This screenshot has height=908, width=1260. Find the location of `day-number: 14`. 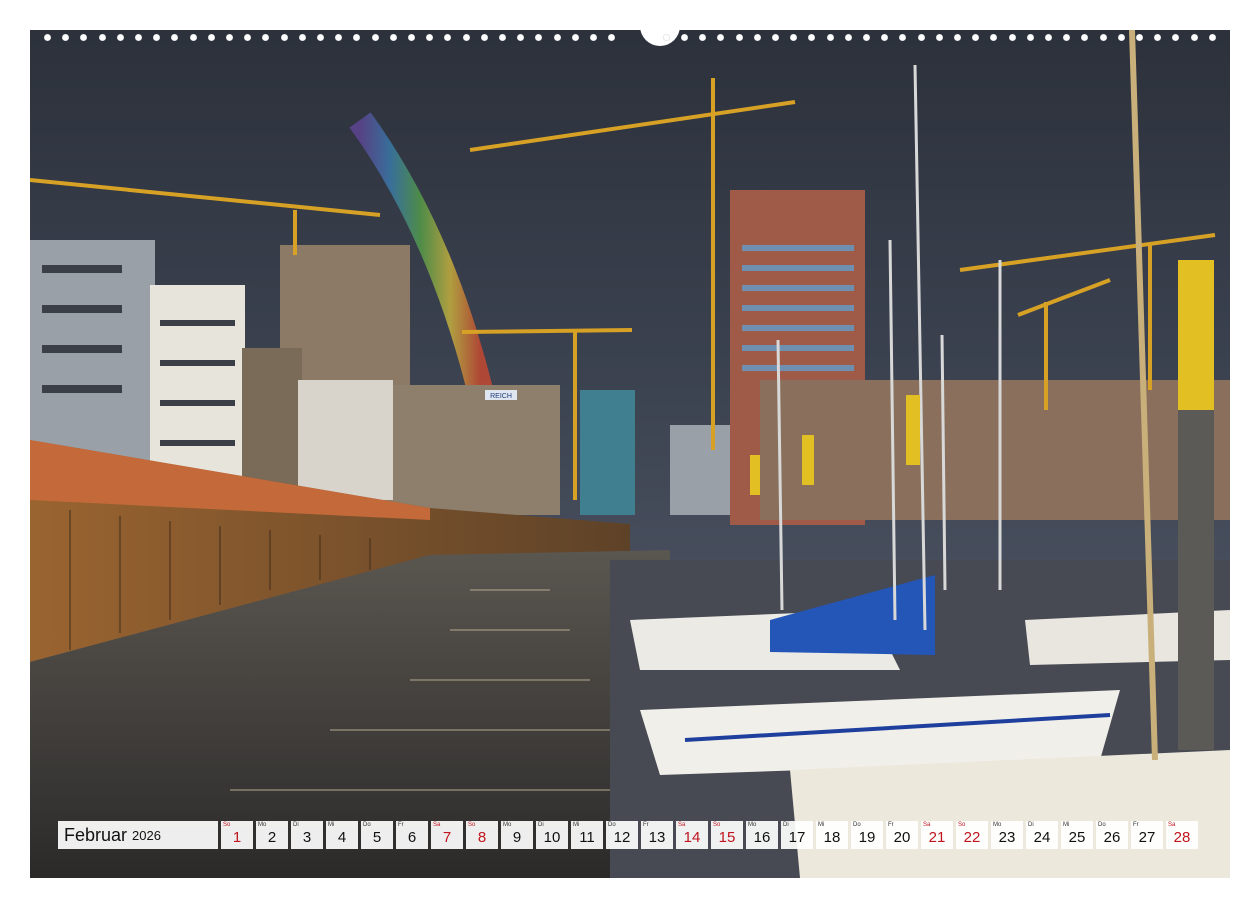

day-number: 14 is located at coordinates (692, 837).